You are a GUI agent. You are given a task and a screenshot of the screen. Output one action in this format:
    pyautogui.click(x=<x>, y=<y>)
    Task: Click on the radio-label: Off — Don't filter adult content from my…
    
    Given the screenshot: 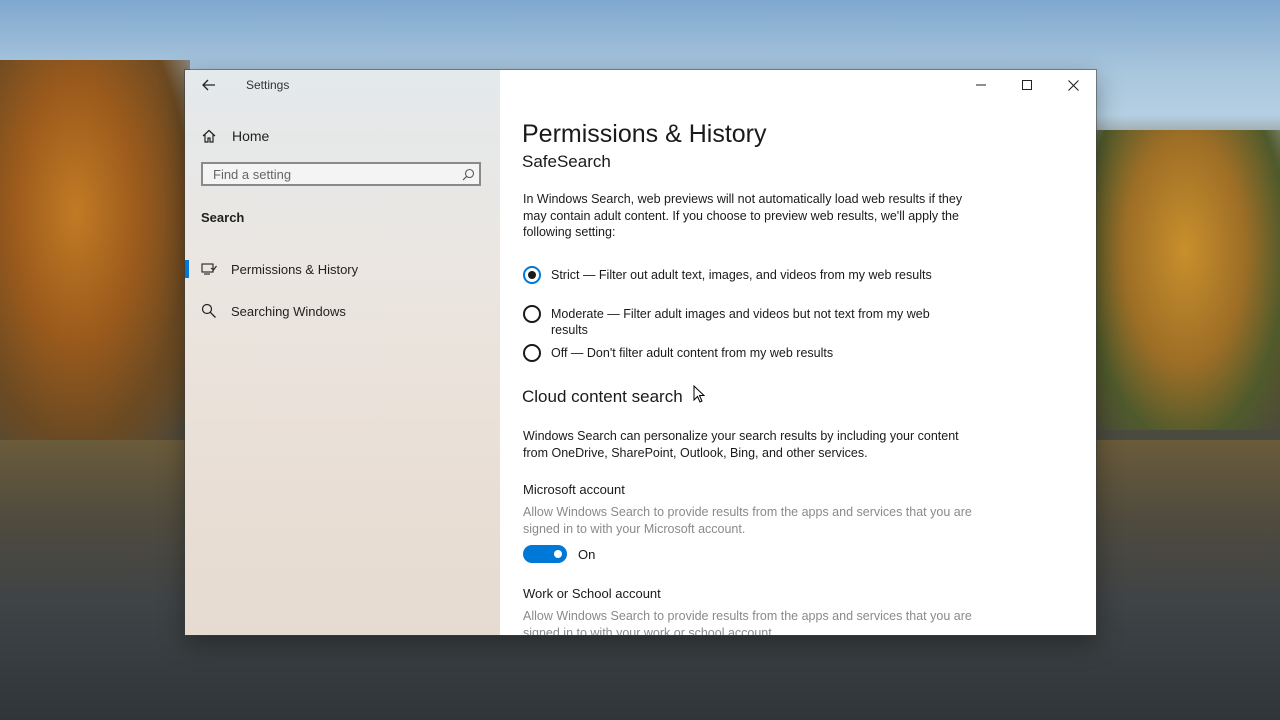 What is the action you would take?
    pyautogui.click(x=692, y=353)
    